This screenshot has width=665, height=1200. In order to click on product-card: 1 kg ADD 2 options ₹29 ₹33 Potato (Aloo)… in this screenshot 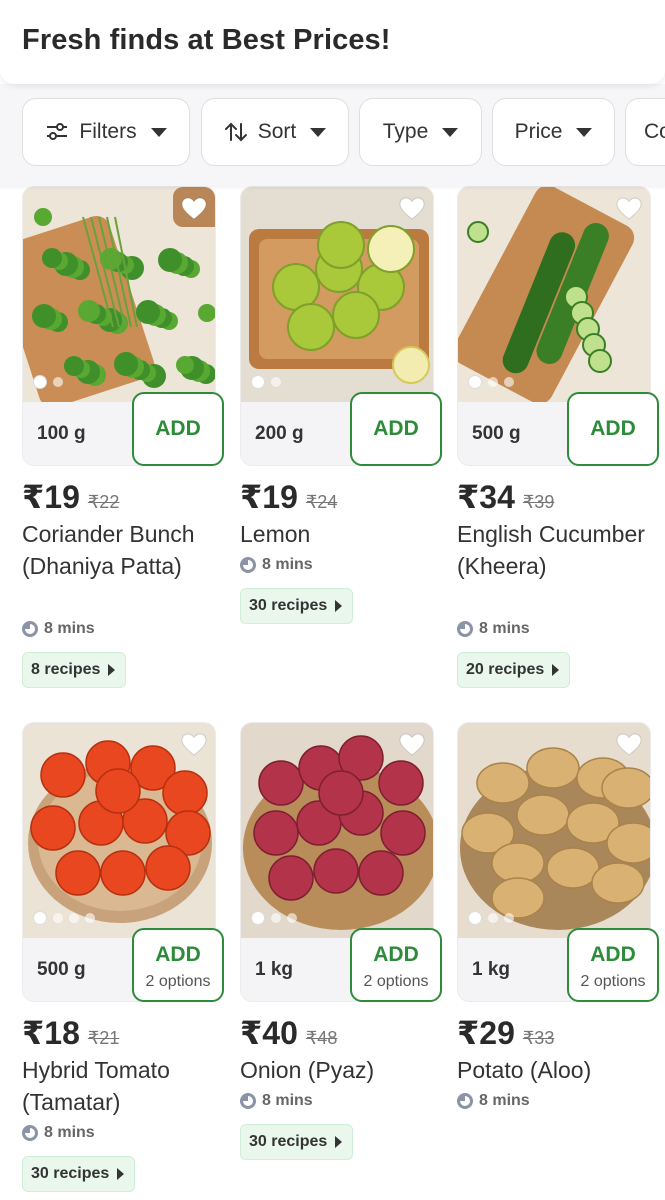, I will do `click(558, 961)`.